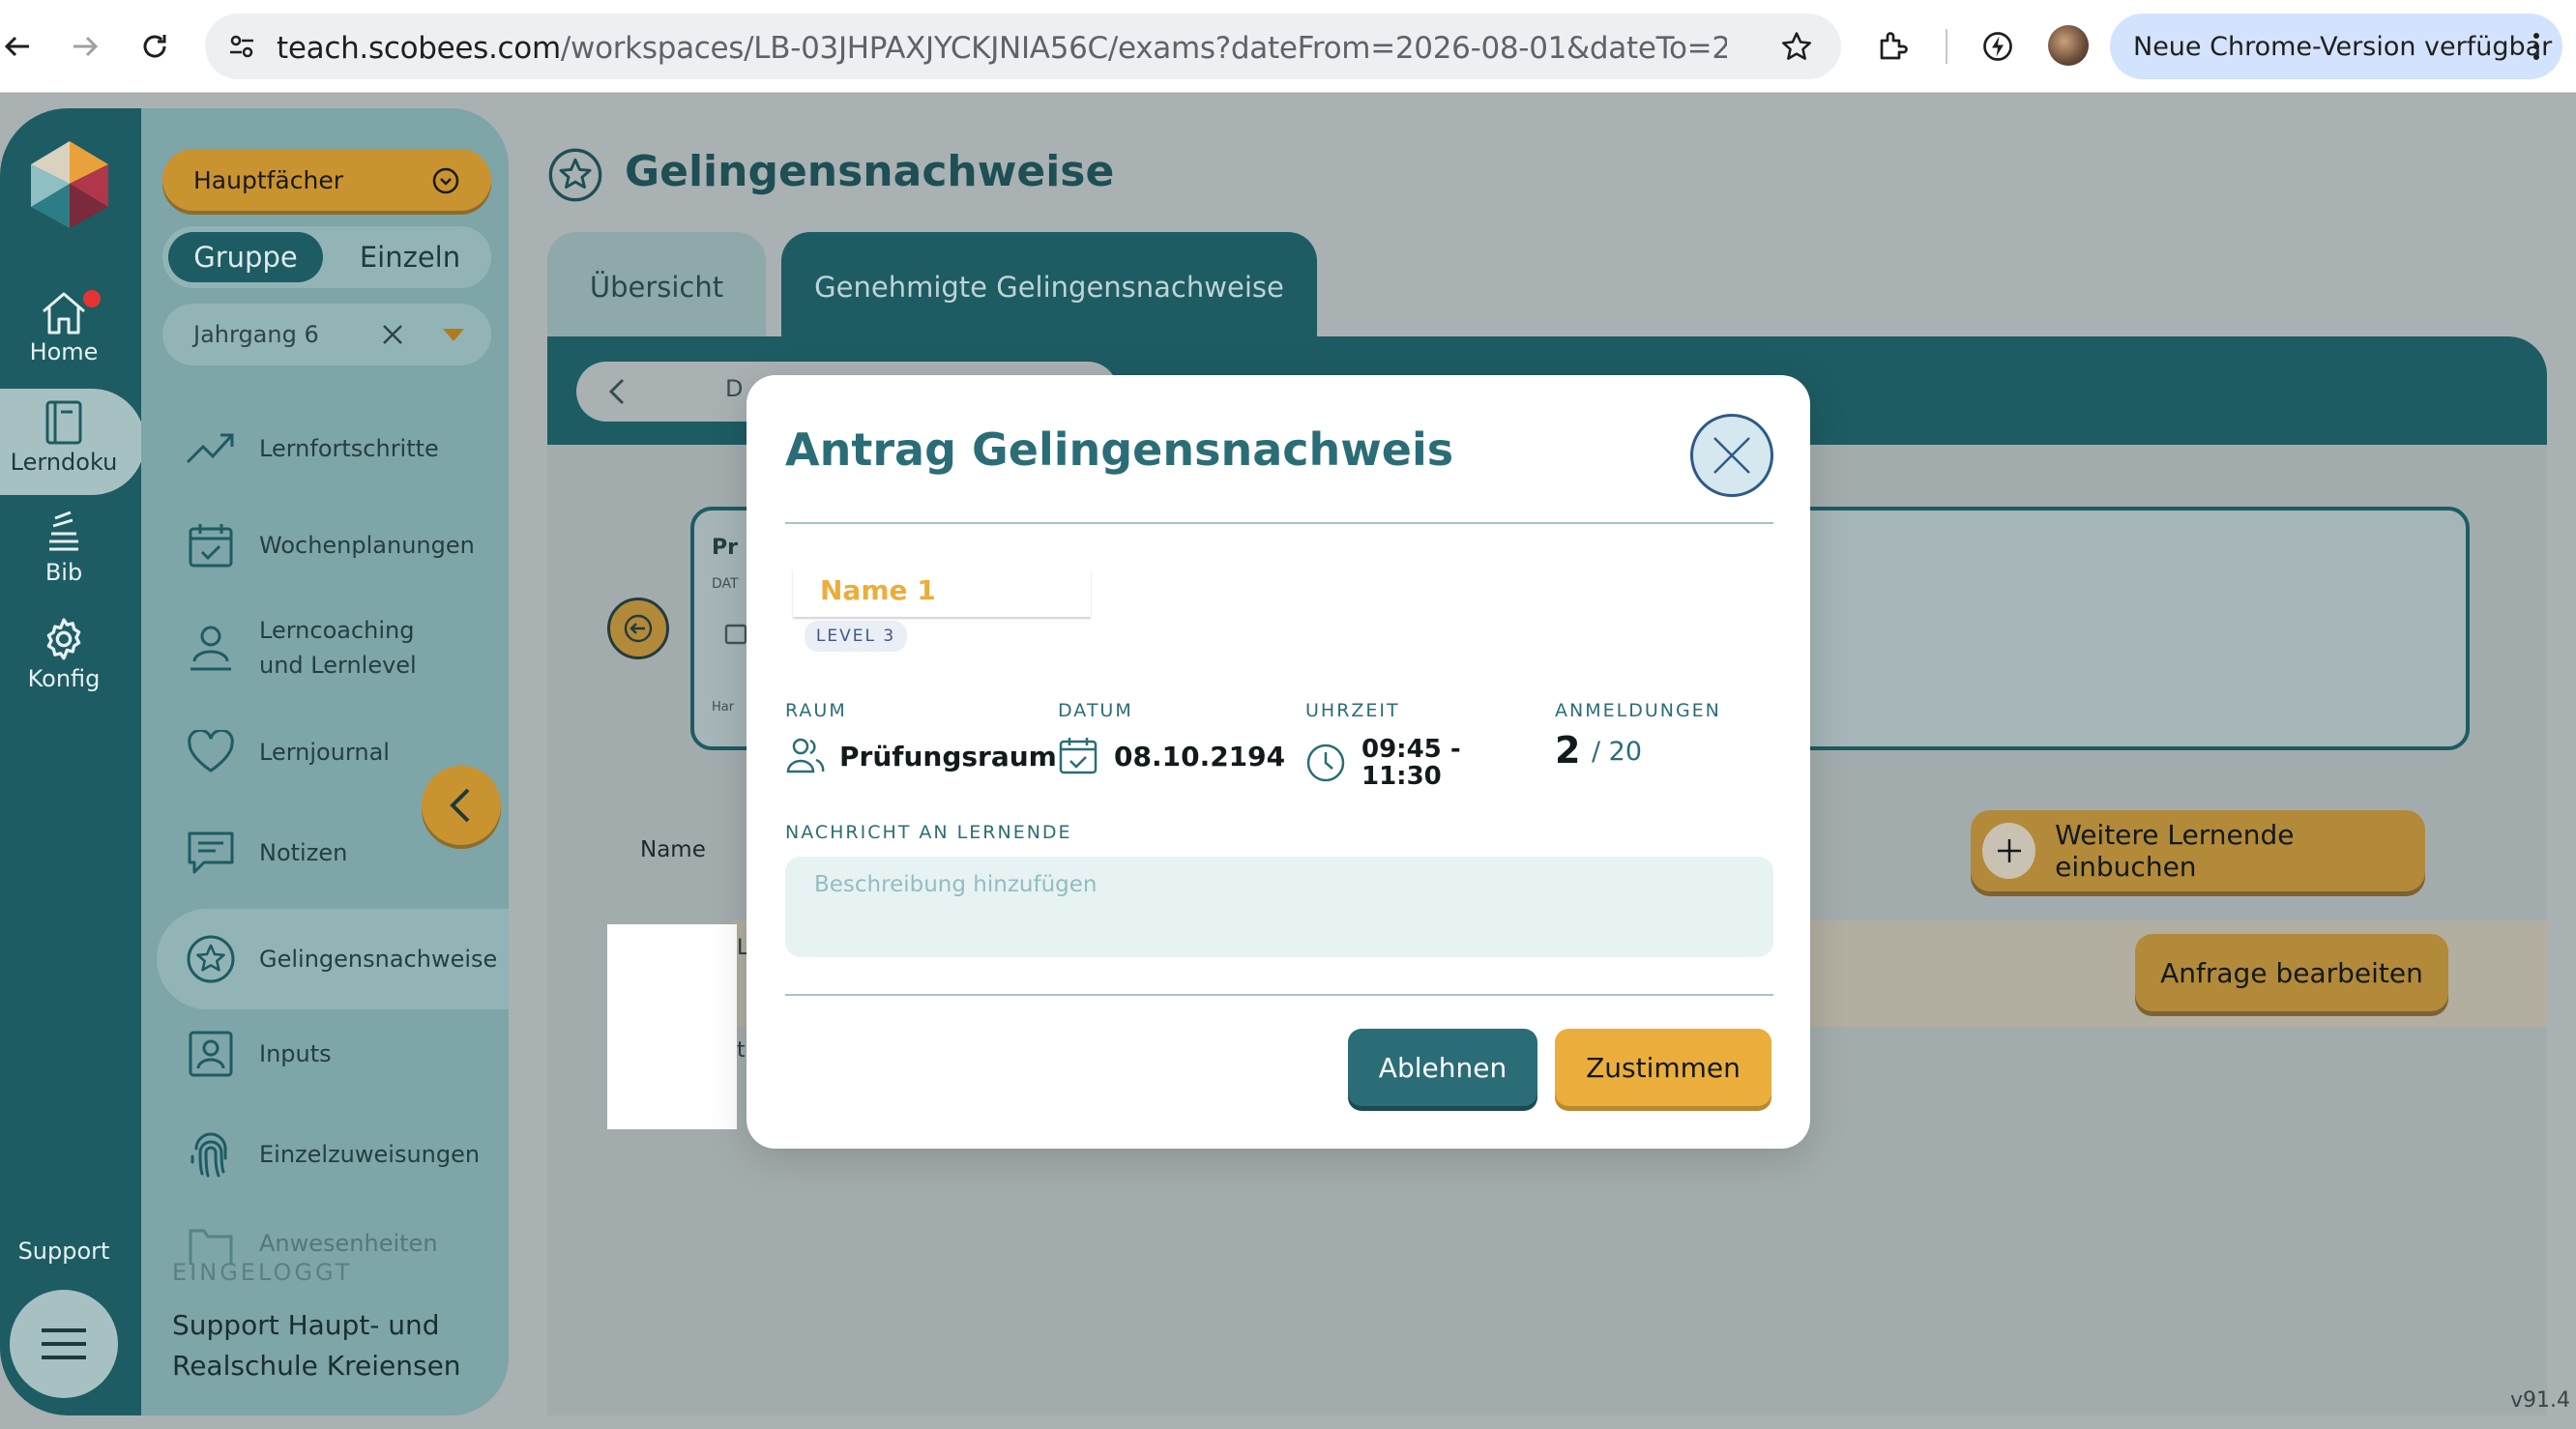 The height and width of the screenshot is (1429, 2576). I want to click on panel-item-label: Inputs, so click(295, 1053).